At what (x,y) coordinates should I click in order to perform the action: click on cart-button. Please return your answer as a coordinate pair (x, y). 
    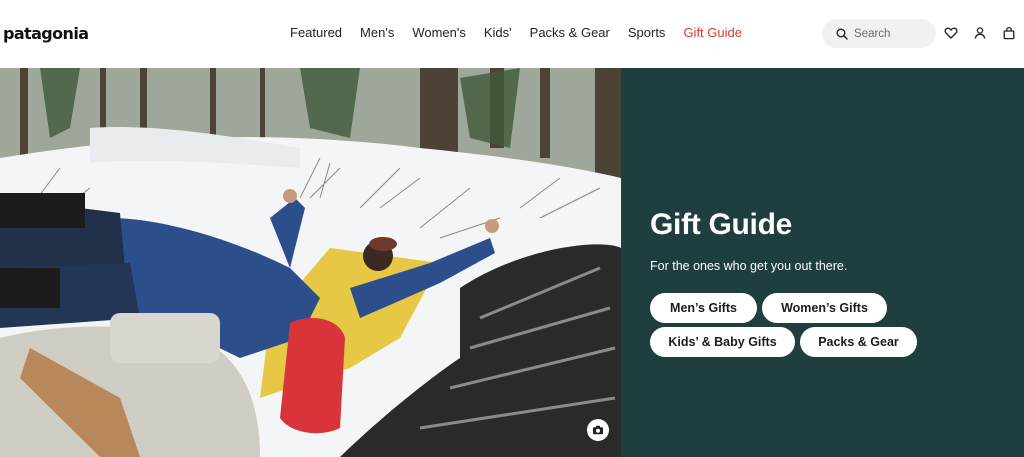
    Looking at the image, I should click on (1009, 33).